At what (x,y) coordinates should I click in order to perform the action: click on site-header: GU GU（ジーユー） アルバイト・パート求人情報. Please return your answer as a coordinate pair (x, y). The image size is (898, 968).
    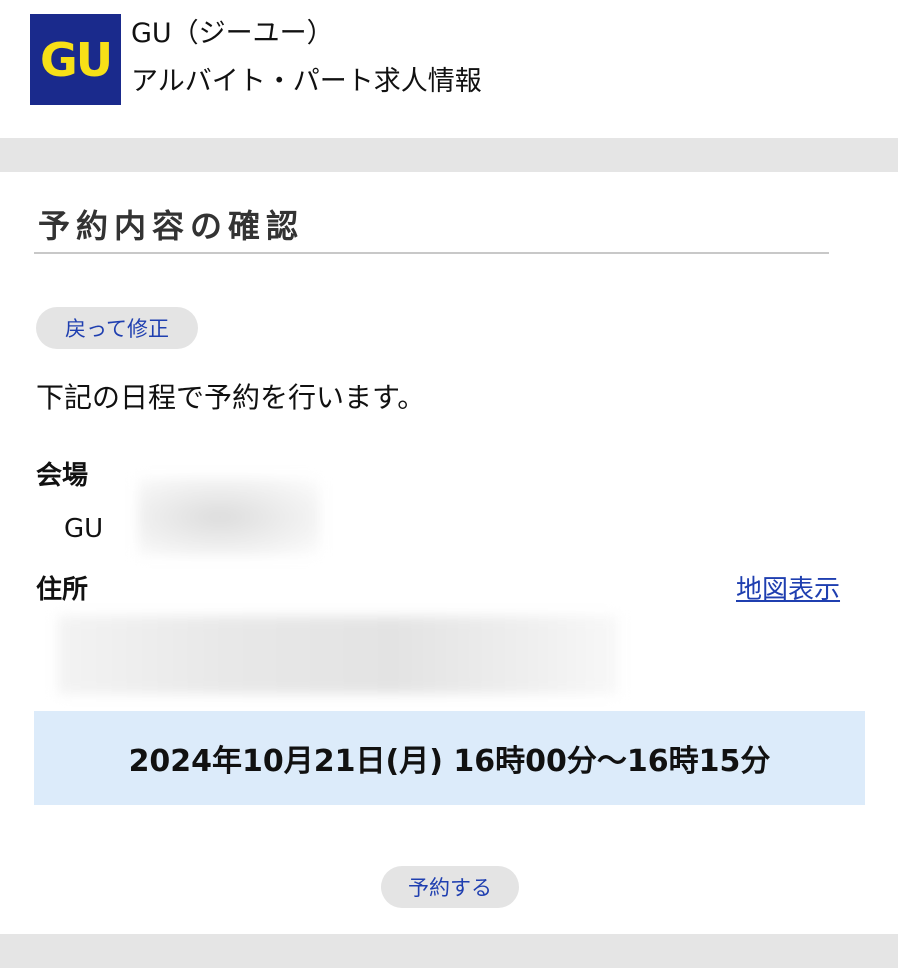
    Looking at the image, I should click on (449, 69).